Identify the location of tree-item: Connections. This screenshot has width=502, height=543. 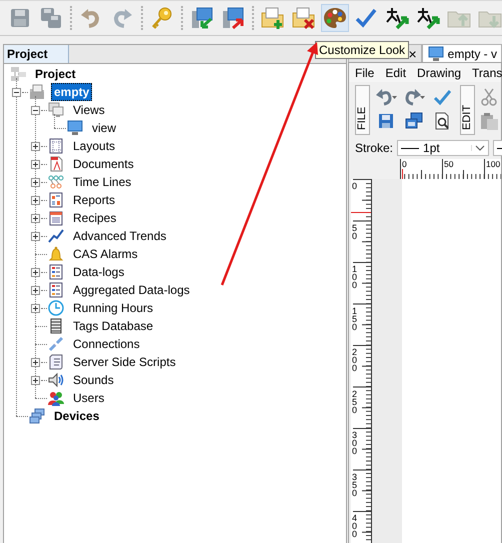
(106, 344).